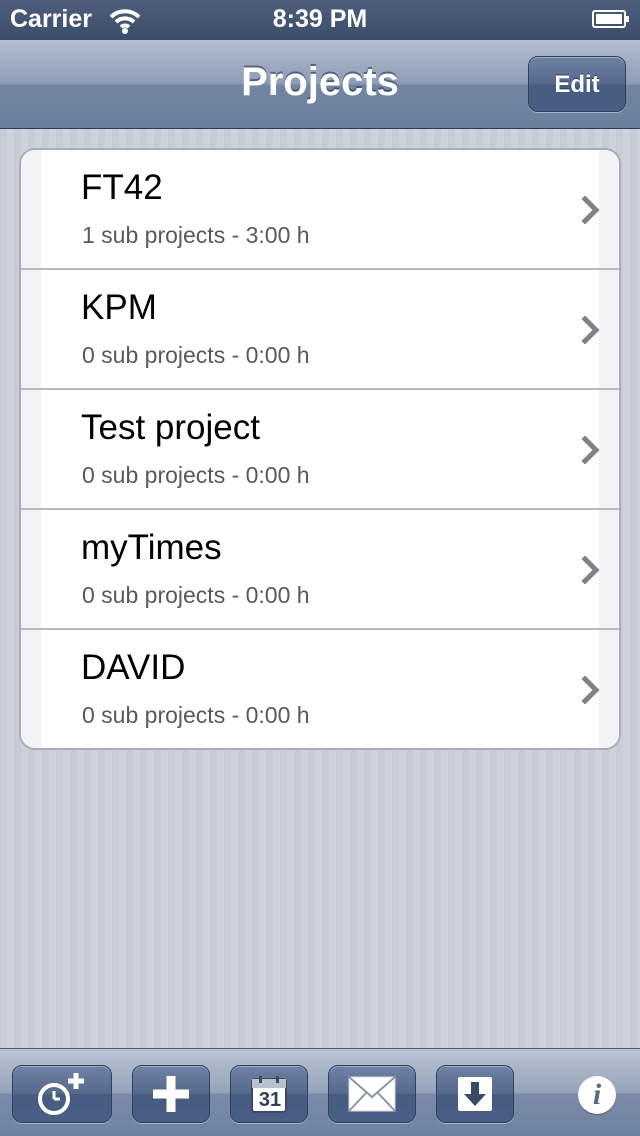  I want to click on add-project-button, so click(171, 1094).